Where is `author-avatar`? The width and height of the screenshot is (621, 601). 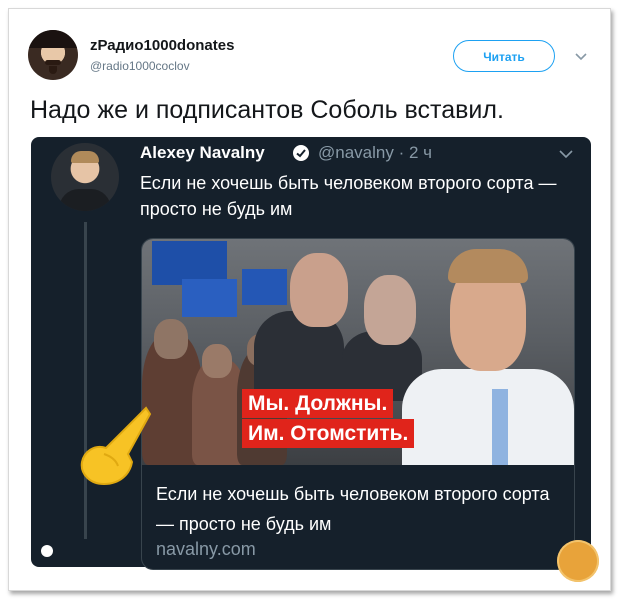
author-avatar is located at coordinates (53, 55).